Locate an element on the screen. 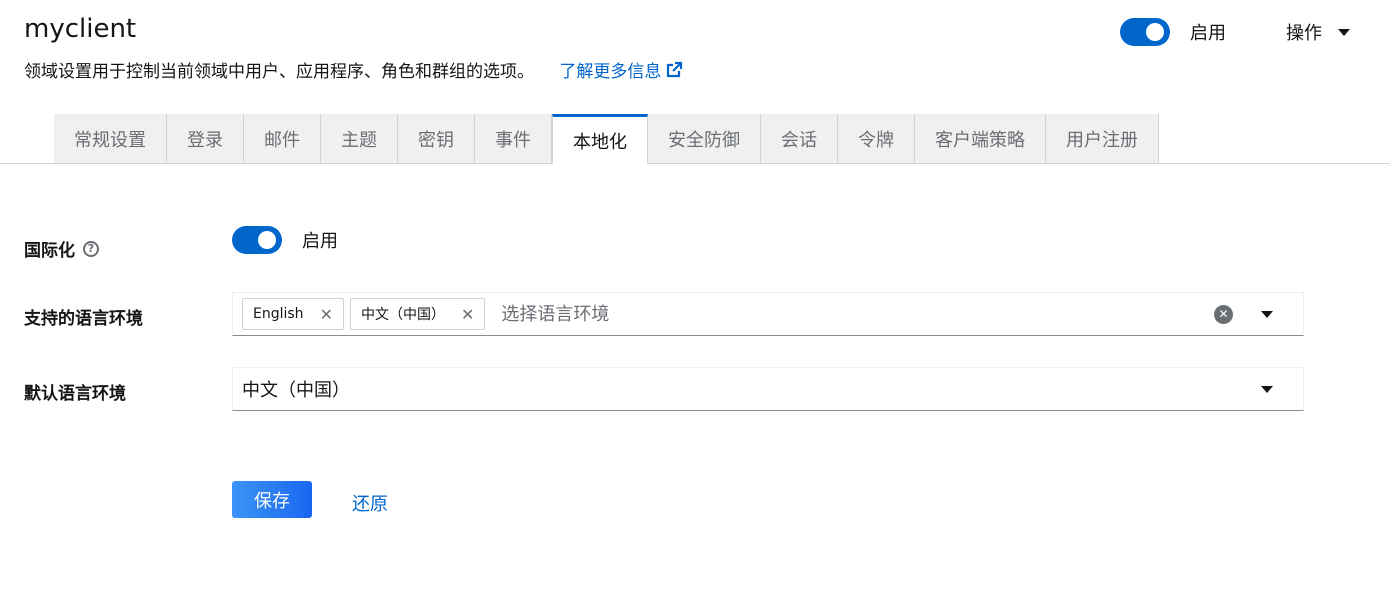 The height and width of the screenshot is (590, 1390). tab-general: 常规设置 is located at coordinates (110, 138).